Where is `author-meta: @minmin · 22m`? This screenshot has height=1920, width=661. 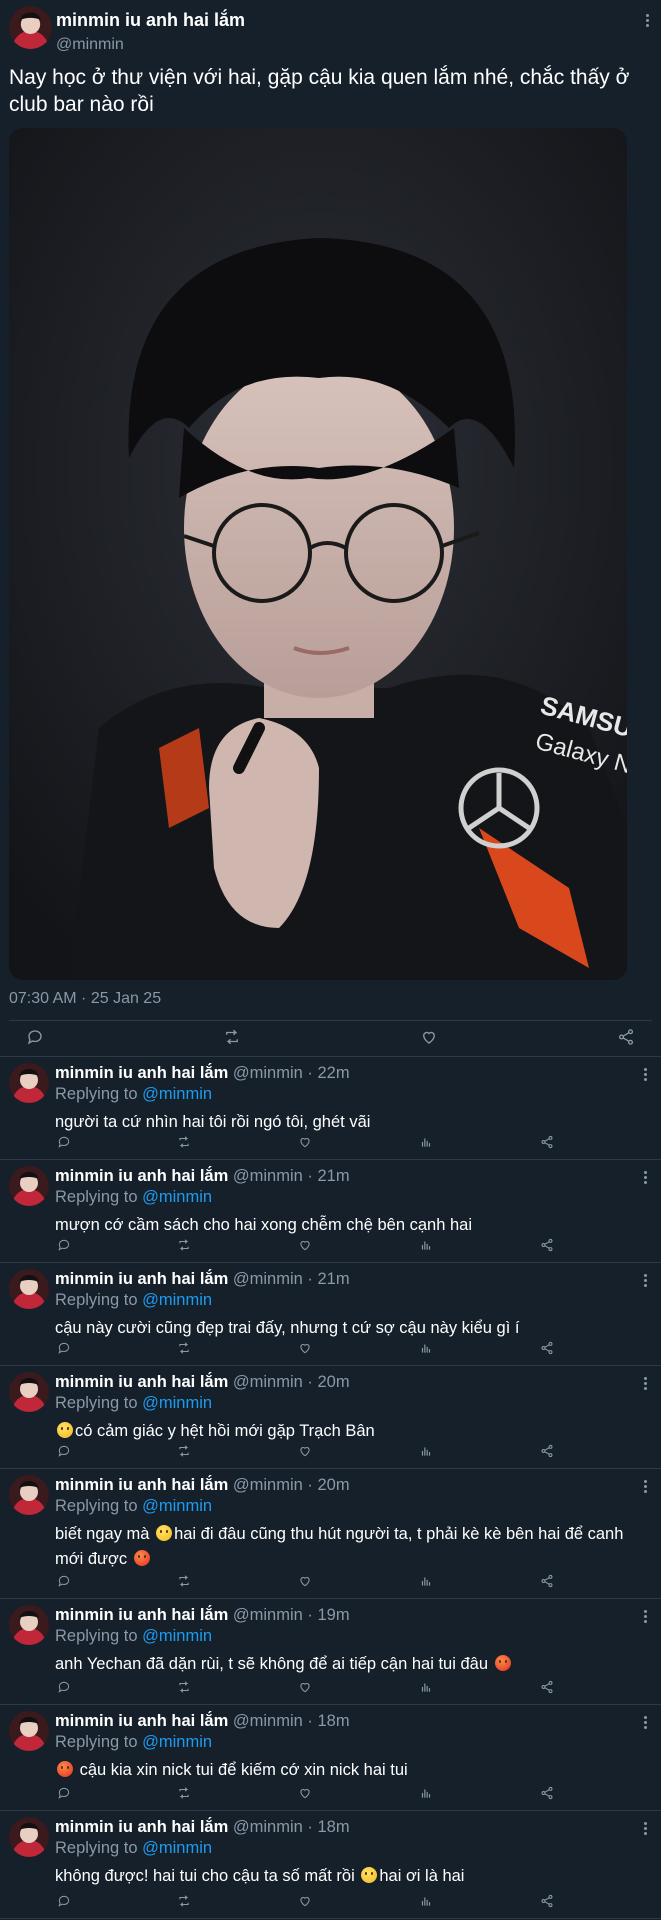 author-meta: @minmin · 22m is located at coordinates (291, 1073).